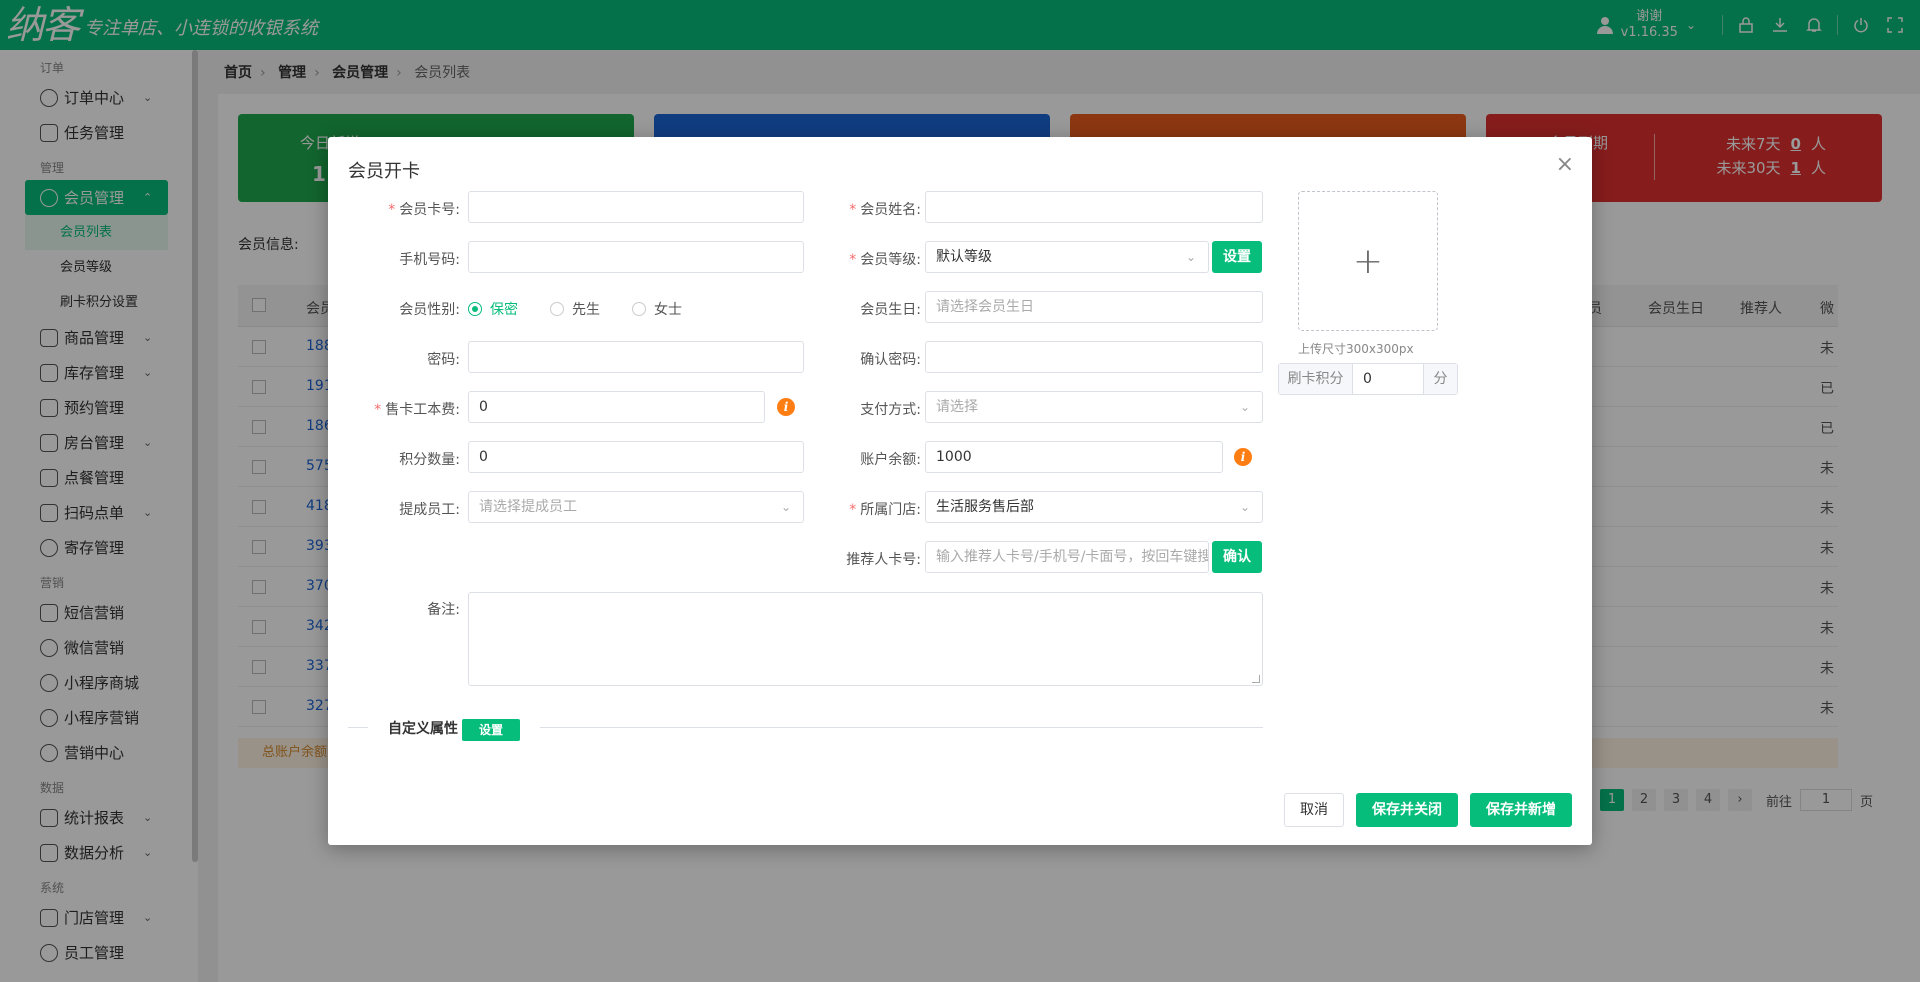 This screenshot has width=1920, height=982. Describe the element at coordinates (885, 260) in the screenshot. I see `level-label: * 会员等级:` at that location.